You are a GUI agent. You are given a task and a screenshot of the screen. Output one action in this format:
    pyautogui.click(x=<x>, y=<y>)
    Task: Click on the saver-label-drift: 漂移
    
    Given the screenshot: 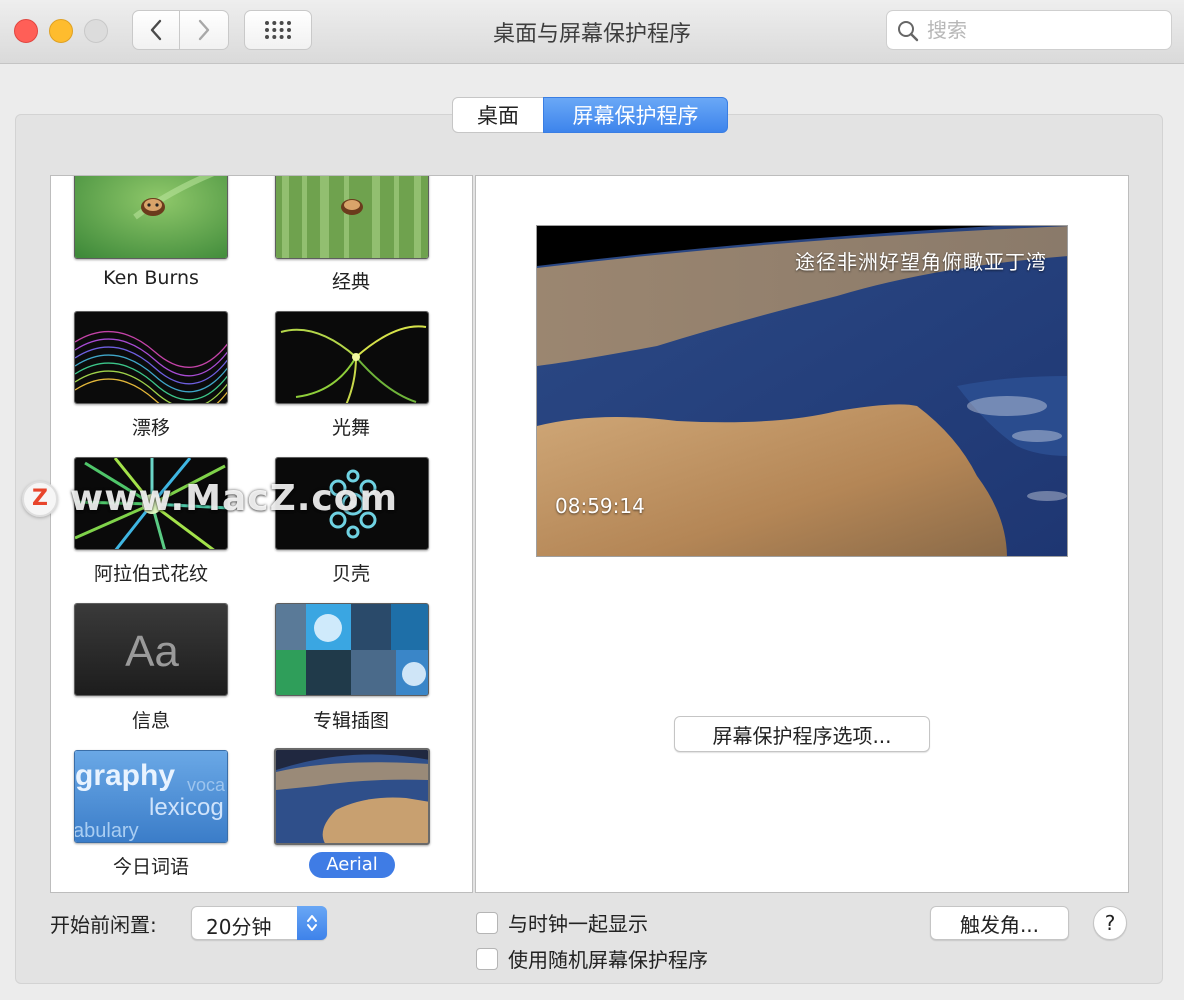 What is the action you would take?
    pyautogui.click(x=150, y=428)
    